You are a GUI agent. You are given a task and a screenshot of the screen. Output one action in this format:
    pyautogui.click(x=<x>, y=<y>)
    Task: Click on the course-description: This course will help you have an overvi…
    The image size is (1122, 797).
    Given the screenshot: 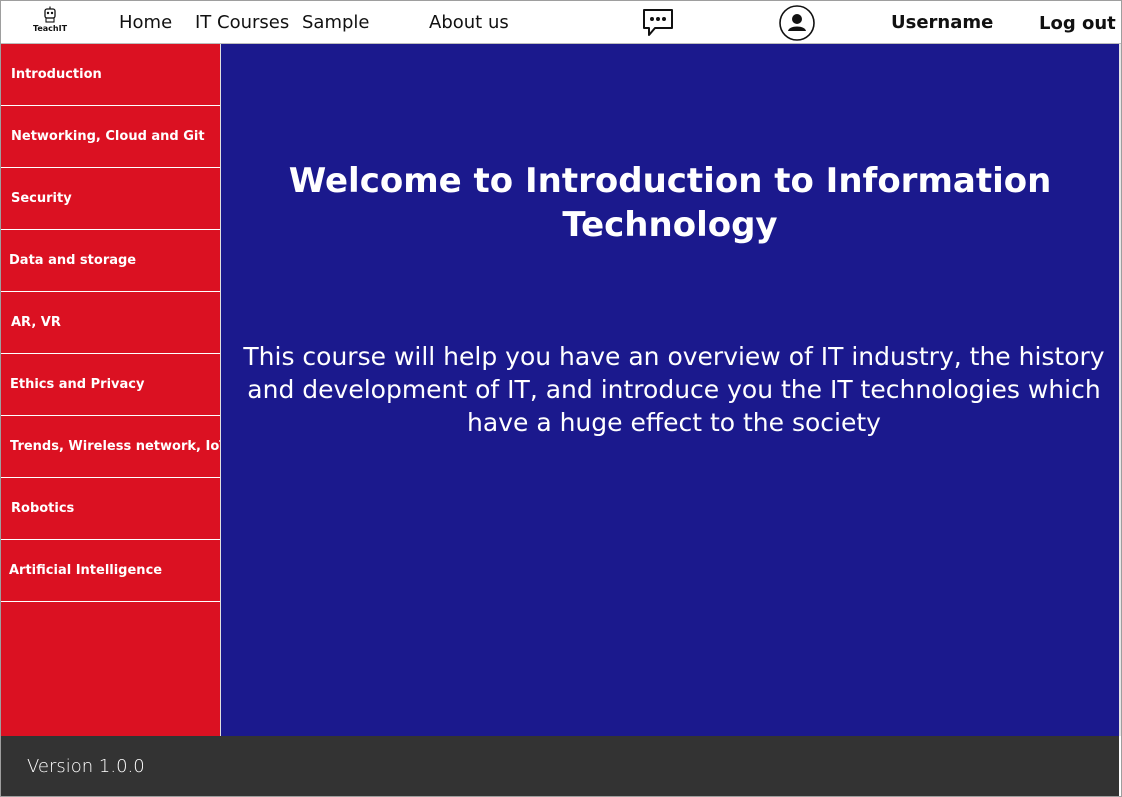 What is the action you would take?
    pyautogui.click(x=674, y=389)
    